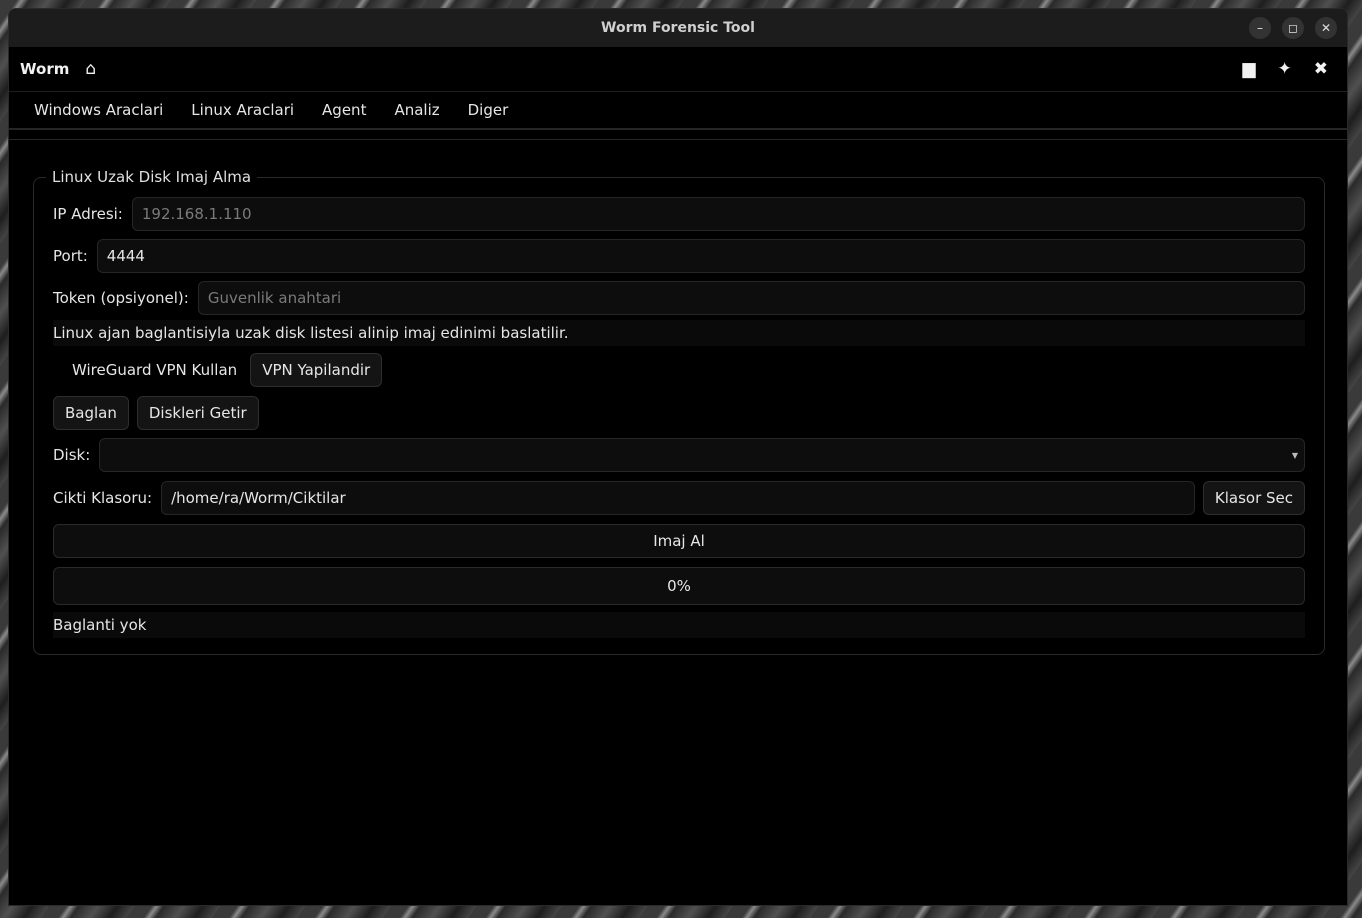 The image size is (1362, 918). Describe the element at coordinates (700, 256) in the screenshot. I see `port-input: 4444` at that location.